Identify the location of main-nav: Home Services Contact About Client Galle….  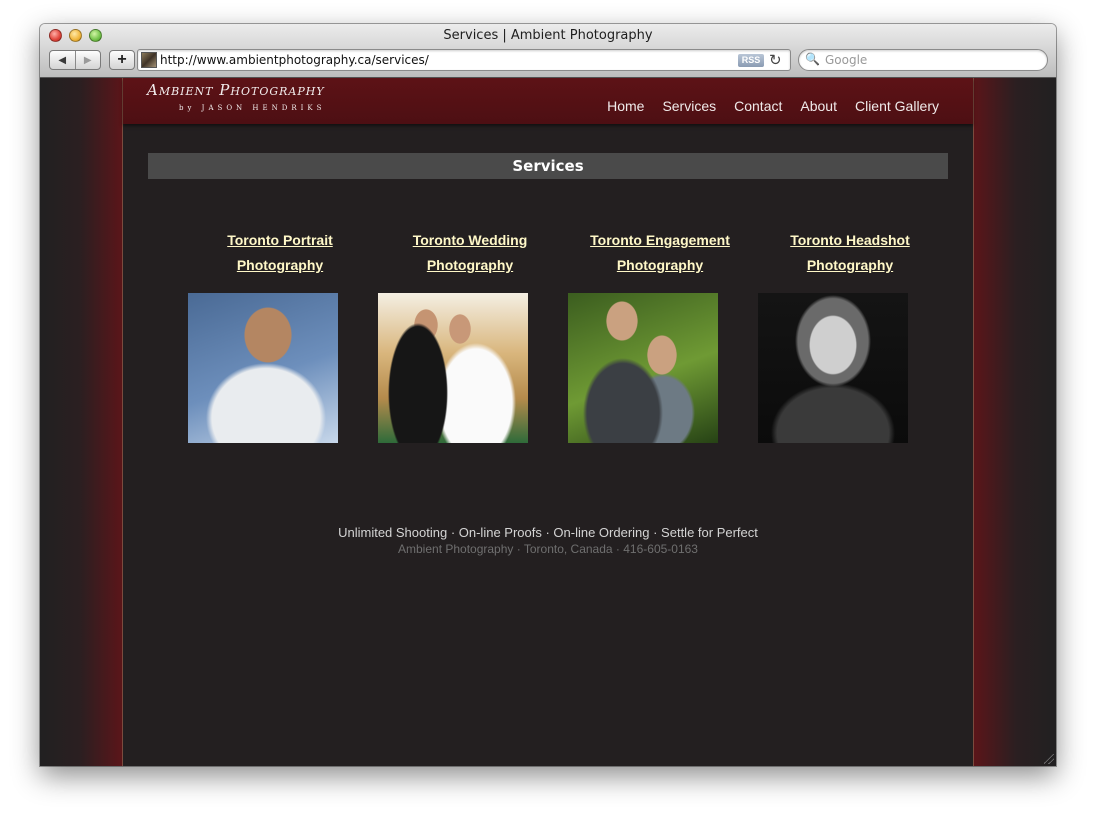
(773, 106).